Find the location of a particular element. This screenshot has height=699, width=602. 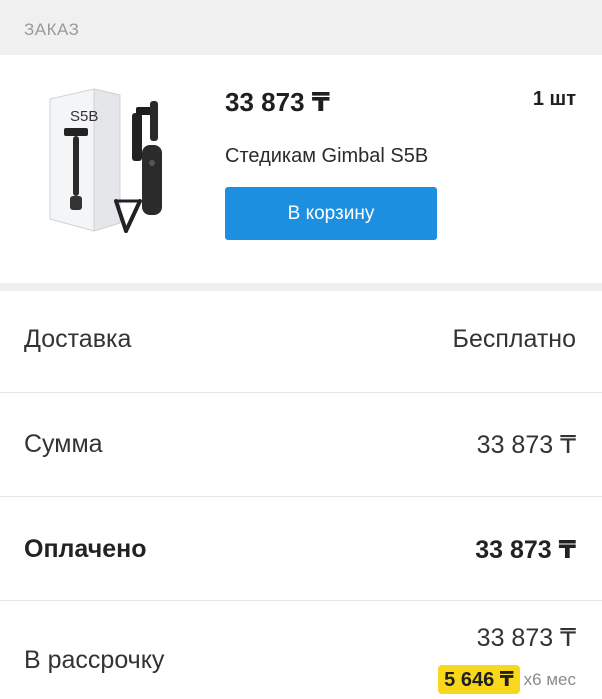

installment-monthly: 5 646 ₸ x6 мес is located at coordinates (507, 679).